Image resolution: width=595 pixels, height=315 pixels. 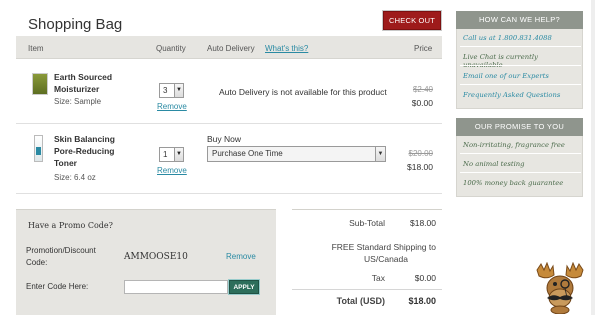 I want to click on item-price: $18.00, so click(x=420, y=167).